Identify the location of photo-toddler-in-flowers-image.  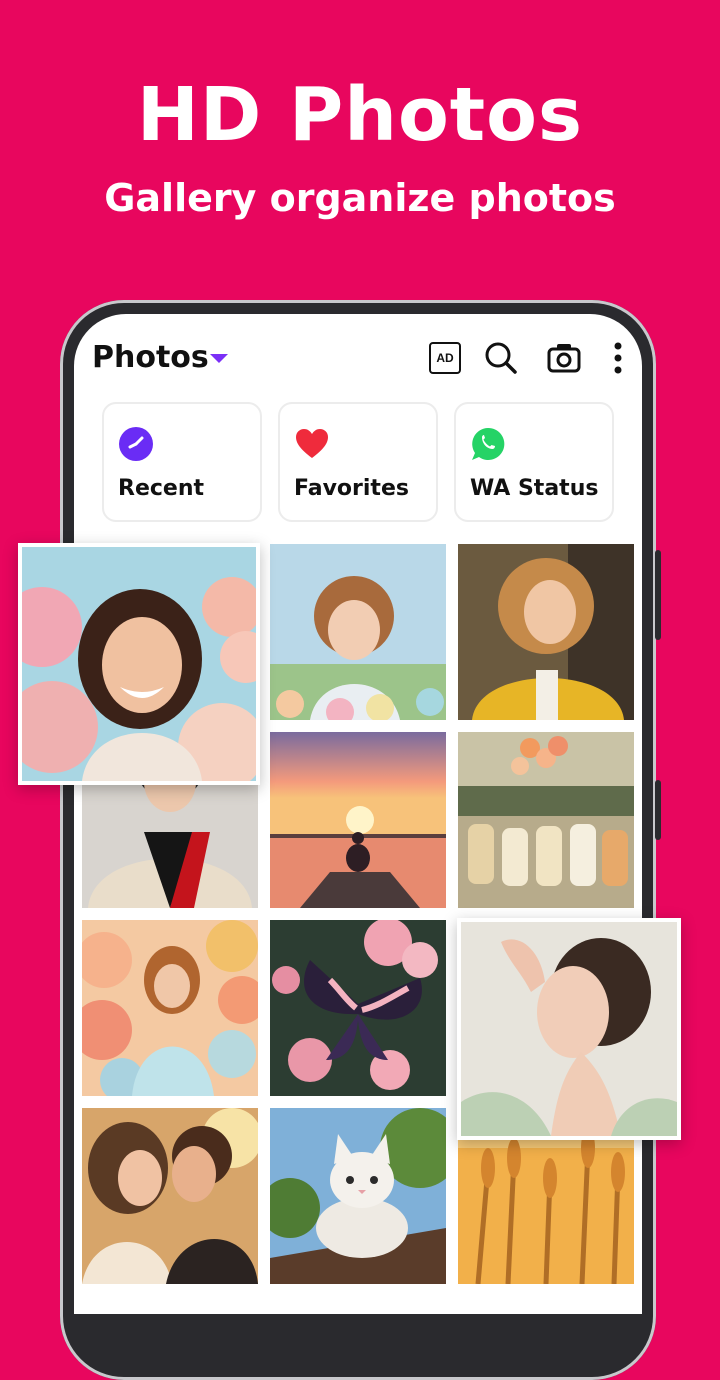
(358, 632).